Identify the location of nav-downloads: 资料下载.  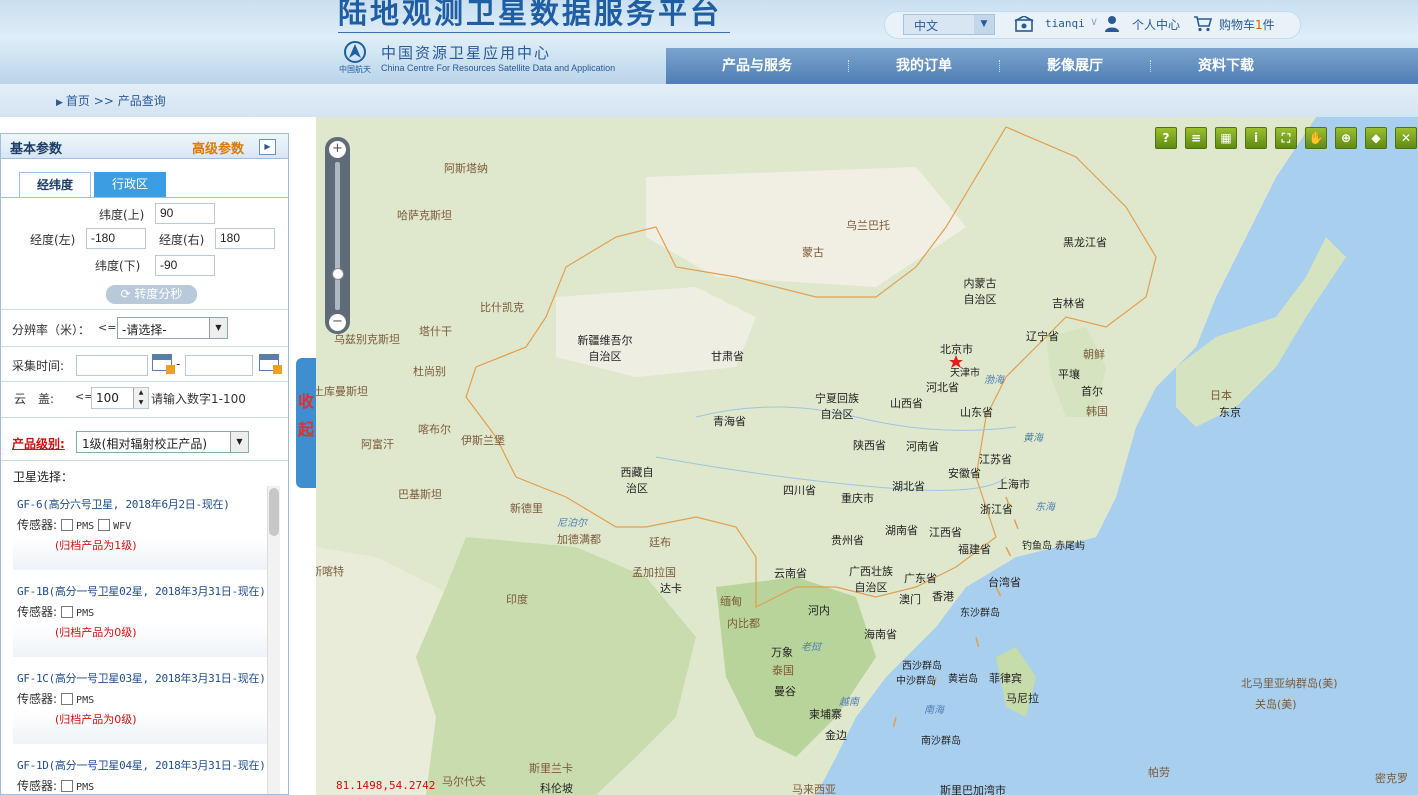
(1226, 66).